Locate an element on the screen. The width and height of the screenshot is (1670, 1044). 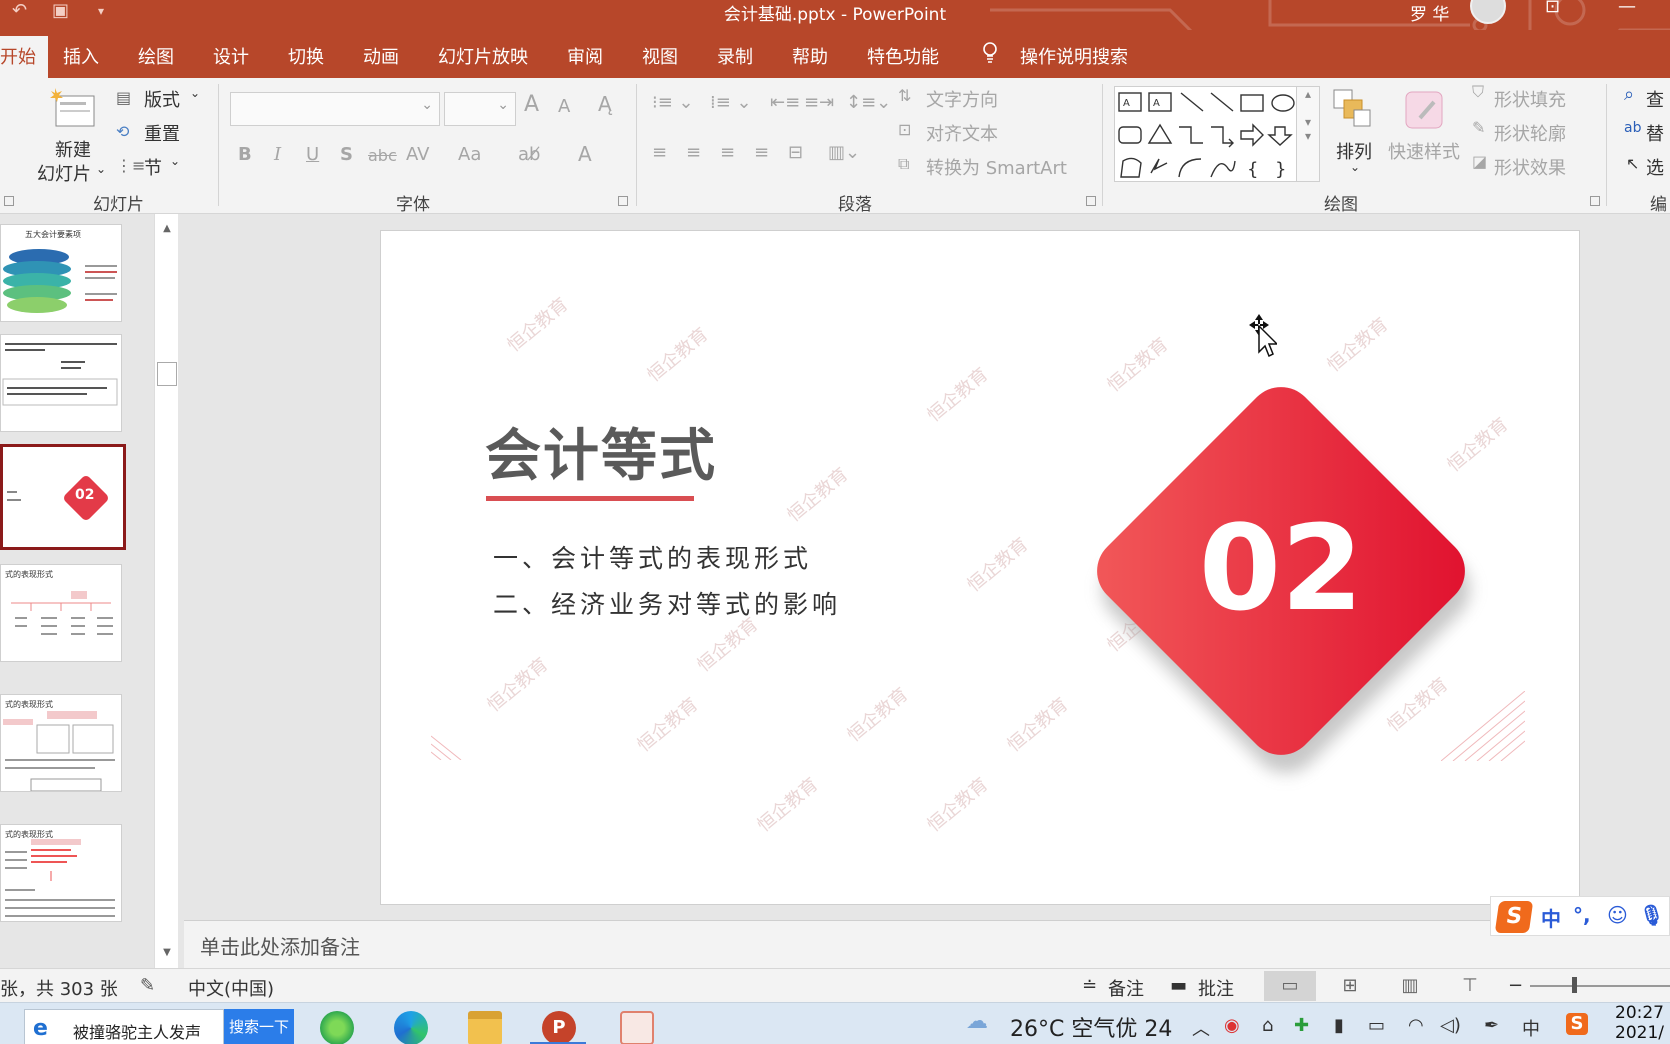
thumbnails-scrollbar: ▲ ▼ is located at coordinates (166, 591).